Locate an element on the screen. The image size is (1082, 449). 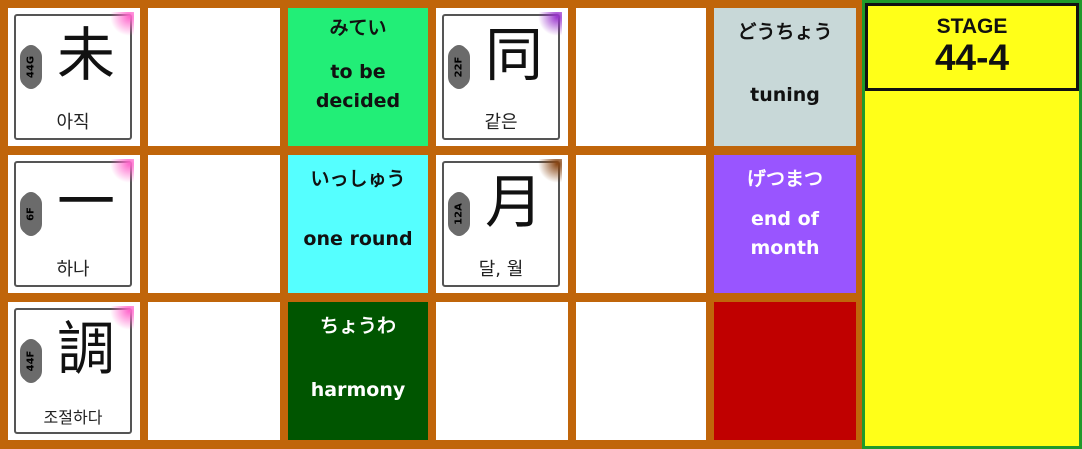
word-kana: ちょうわ is located at coordinates (357, 326).